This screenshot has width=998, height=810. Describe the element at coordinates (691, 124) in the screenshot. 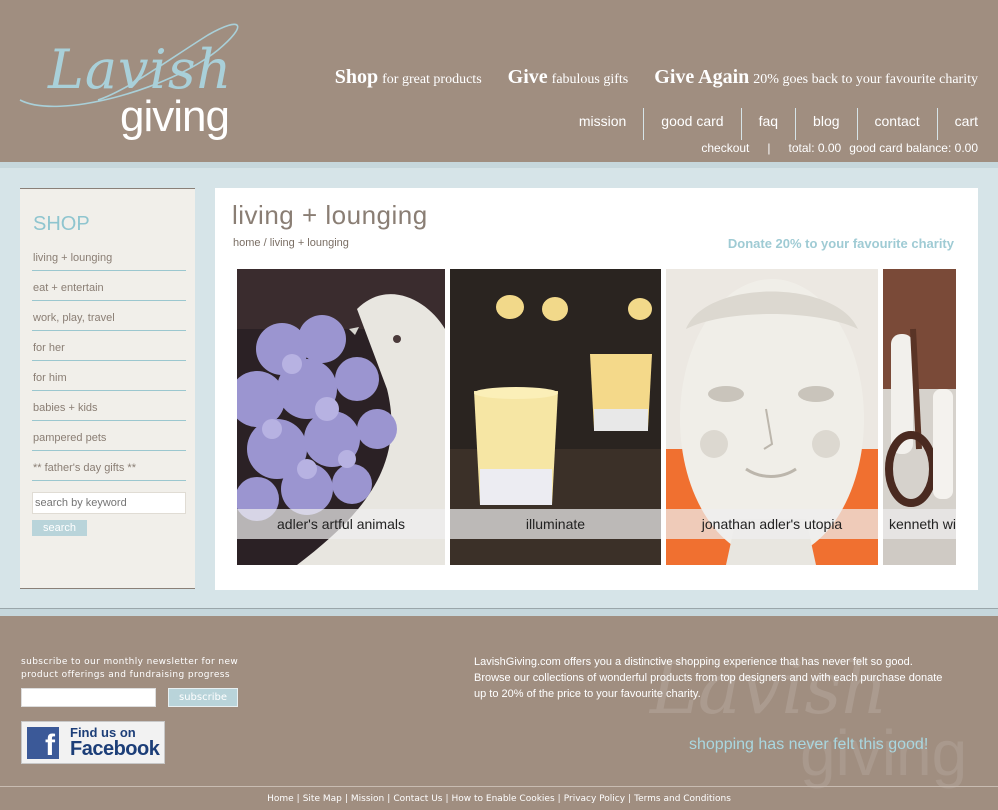

I see `nav-good-card: good card` at that location.